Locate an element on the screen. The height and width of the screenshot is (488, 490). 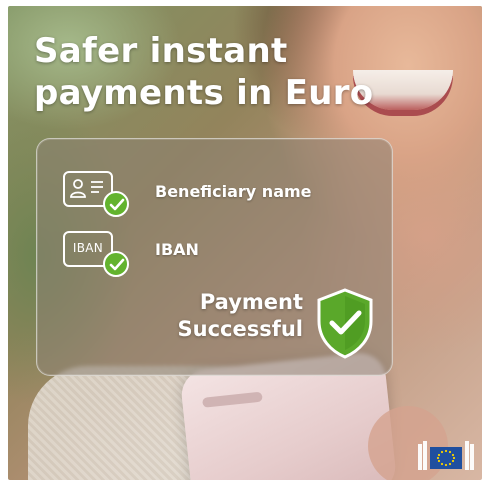
european-commission-logo is located at coordinates (446, 455).